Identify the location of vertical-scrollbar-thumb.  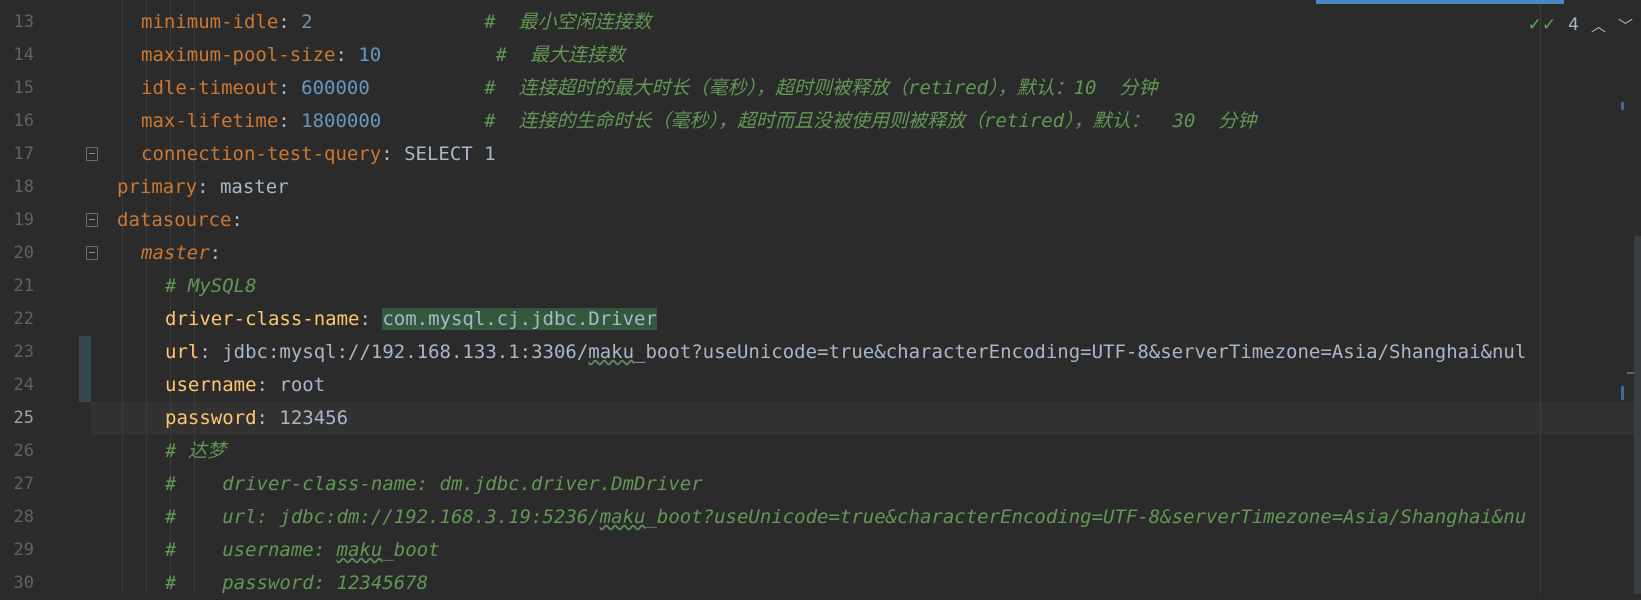
(1637, 415).